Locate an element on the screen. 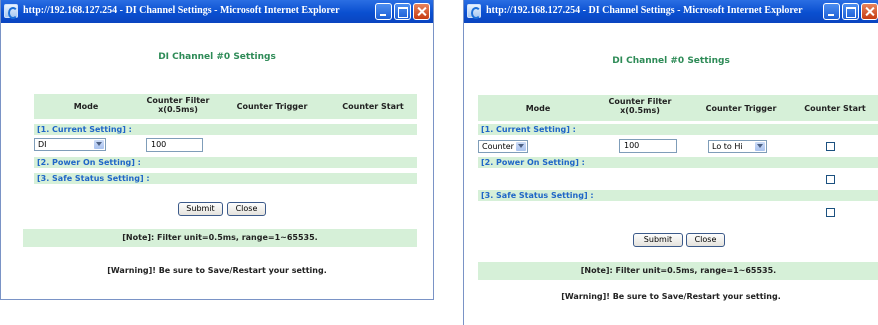 The width and height of the screenshot is (878, 325). mode-select: Counter is located at coordinates (503, 146).